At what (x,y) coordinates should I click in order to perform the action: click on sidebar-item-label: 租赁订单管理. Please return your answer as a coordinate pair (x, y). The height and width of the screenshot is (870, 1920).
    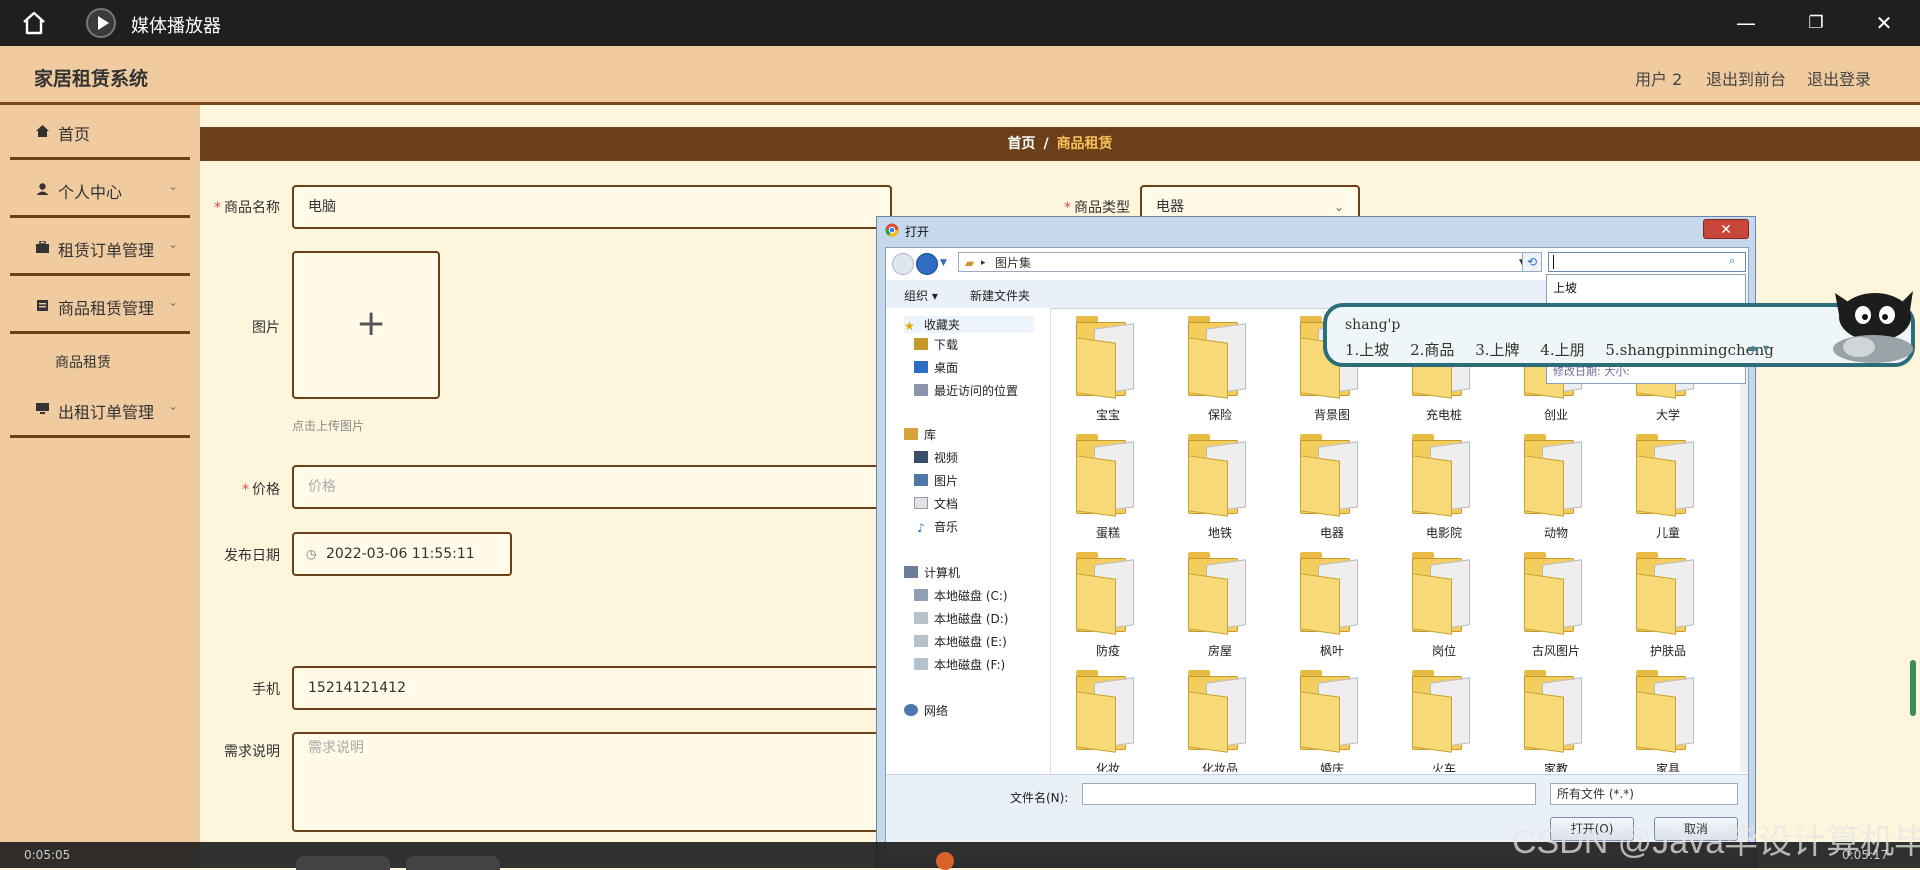
    Looking at the image, I should click on (106, 250).